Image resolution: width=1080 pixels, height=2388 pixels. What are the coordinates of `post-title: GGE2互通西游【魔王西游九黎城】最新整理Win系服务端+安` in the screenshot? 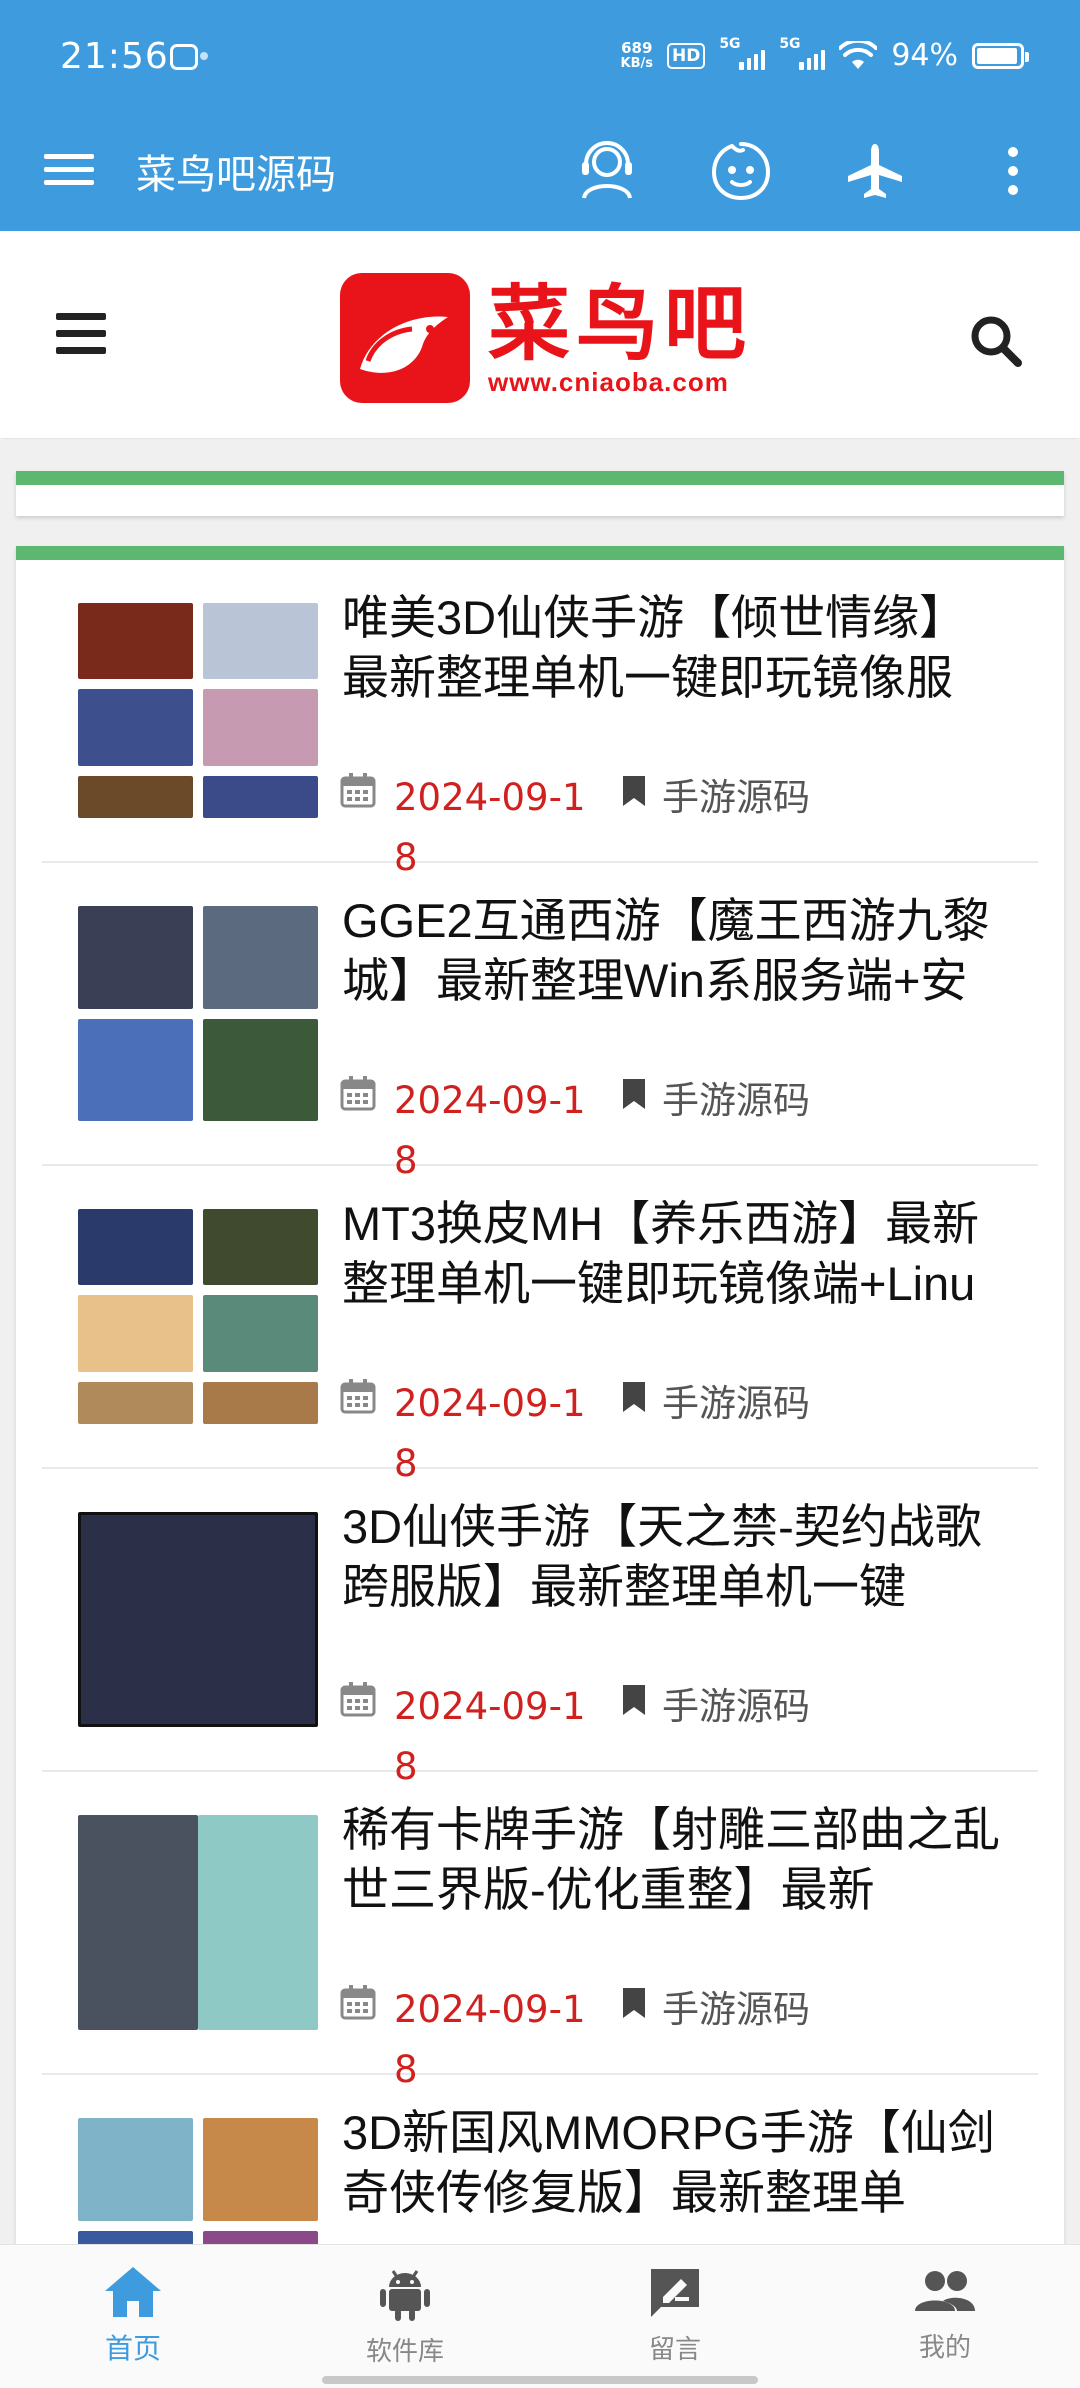 It's located at (677, 951).